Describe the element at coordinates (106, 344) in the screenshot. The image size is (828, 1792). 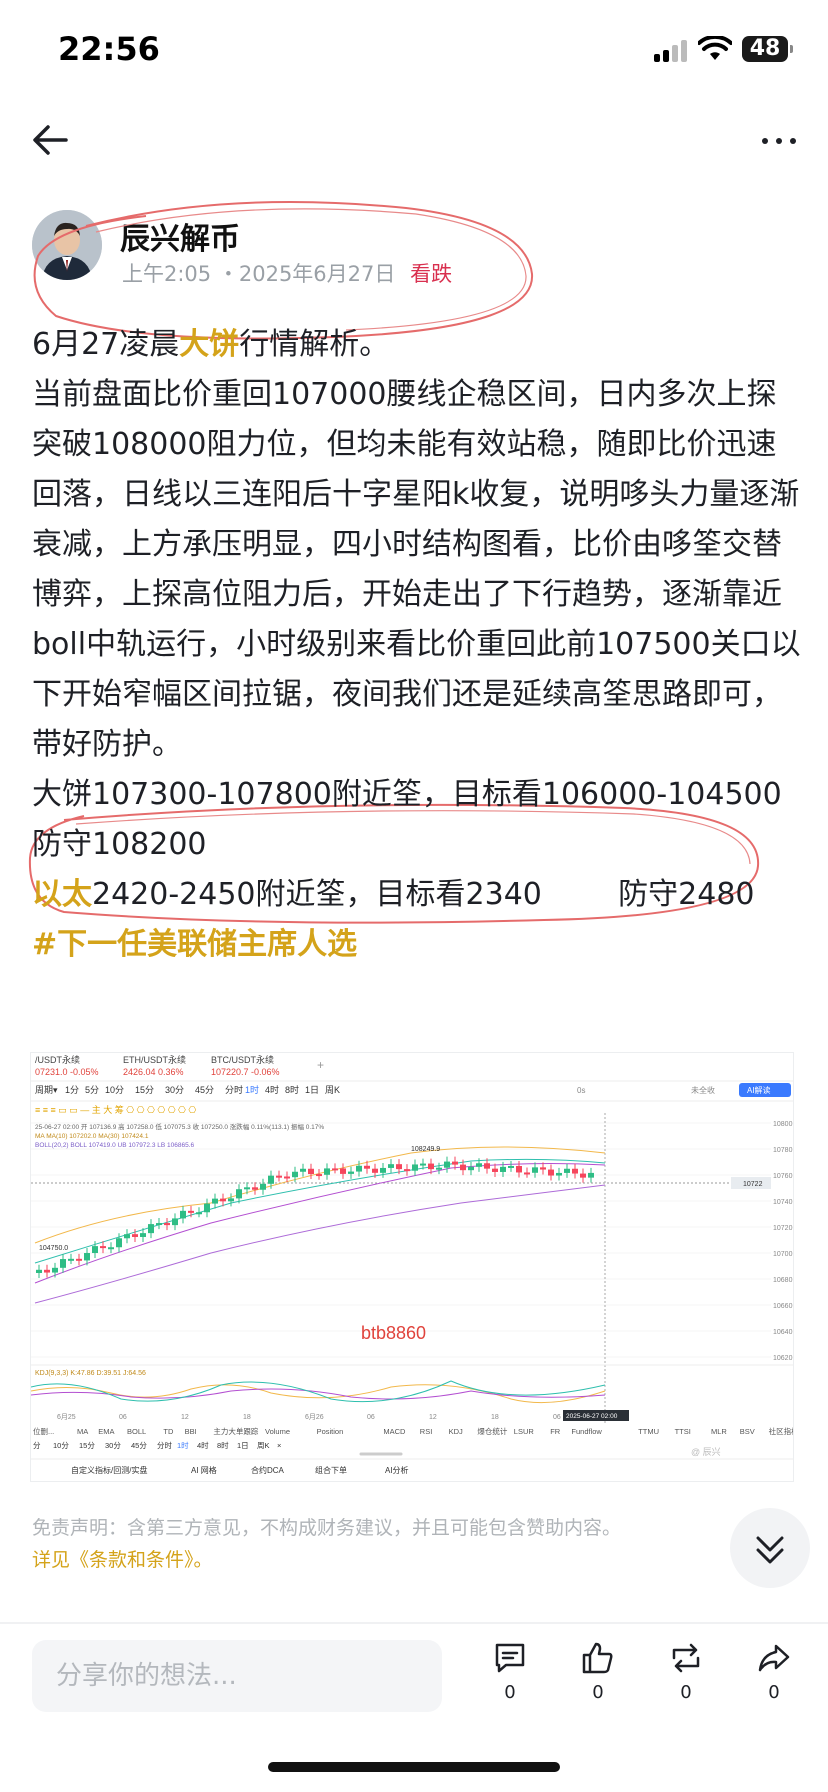
I see `post-title-prefix: 6月27凌晨` at that location.